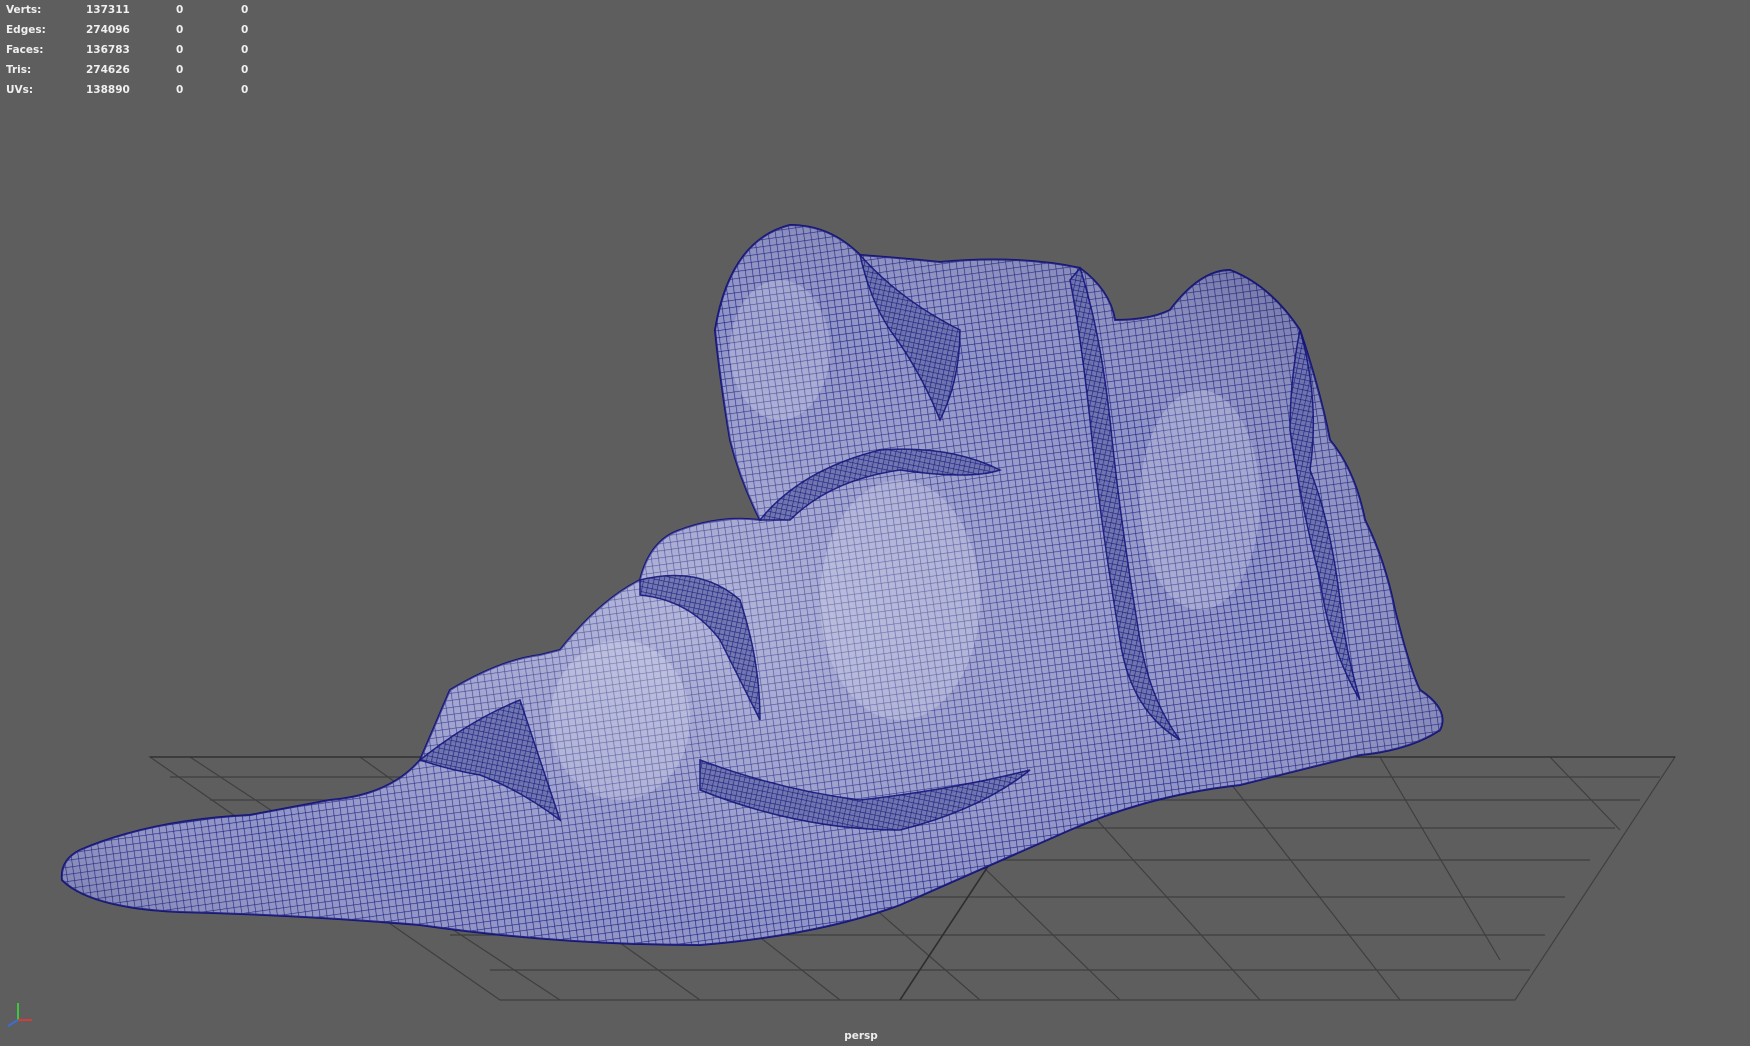 The image size is (1750, 1046). I want to click on hud-value: 138890, so click(108, 90).